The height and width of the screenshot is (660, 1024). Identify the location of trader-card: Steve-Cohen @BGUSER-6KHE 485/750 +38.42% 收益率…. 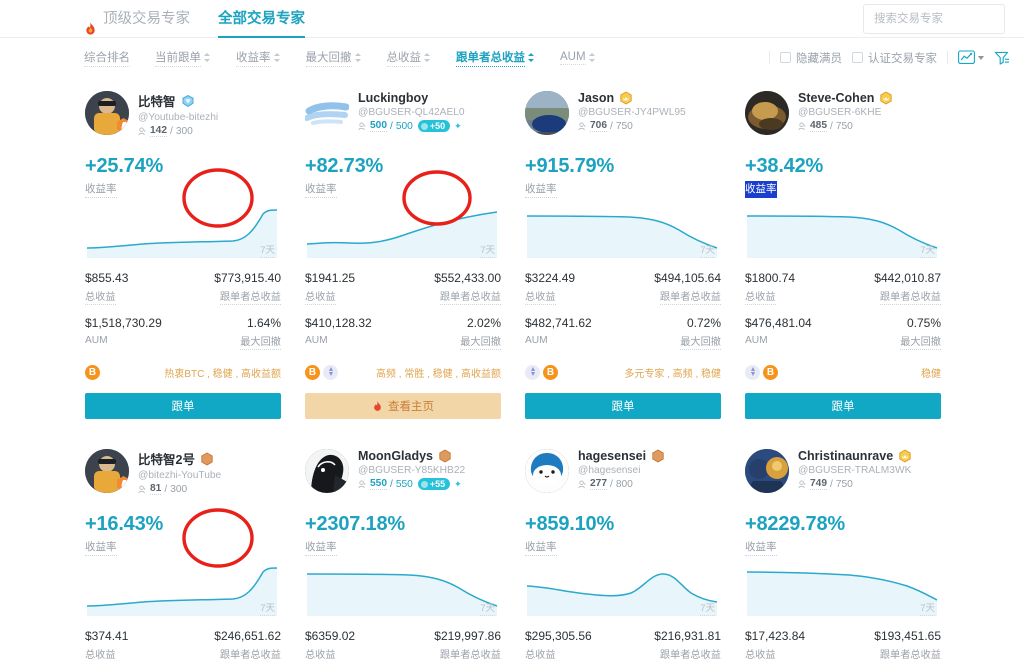
(843, 248).